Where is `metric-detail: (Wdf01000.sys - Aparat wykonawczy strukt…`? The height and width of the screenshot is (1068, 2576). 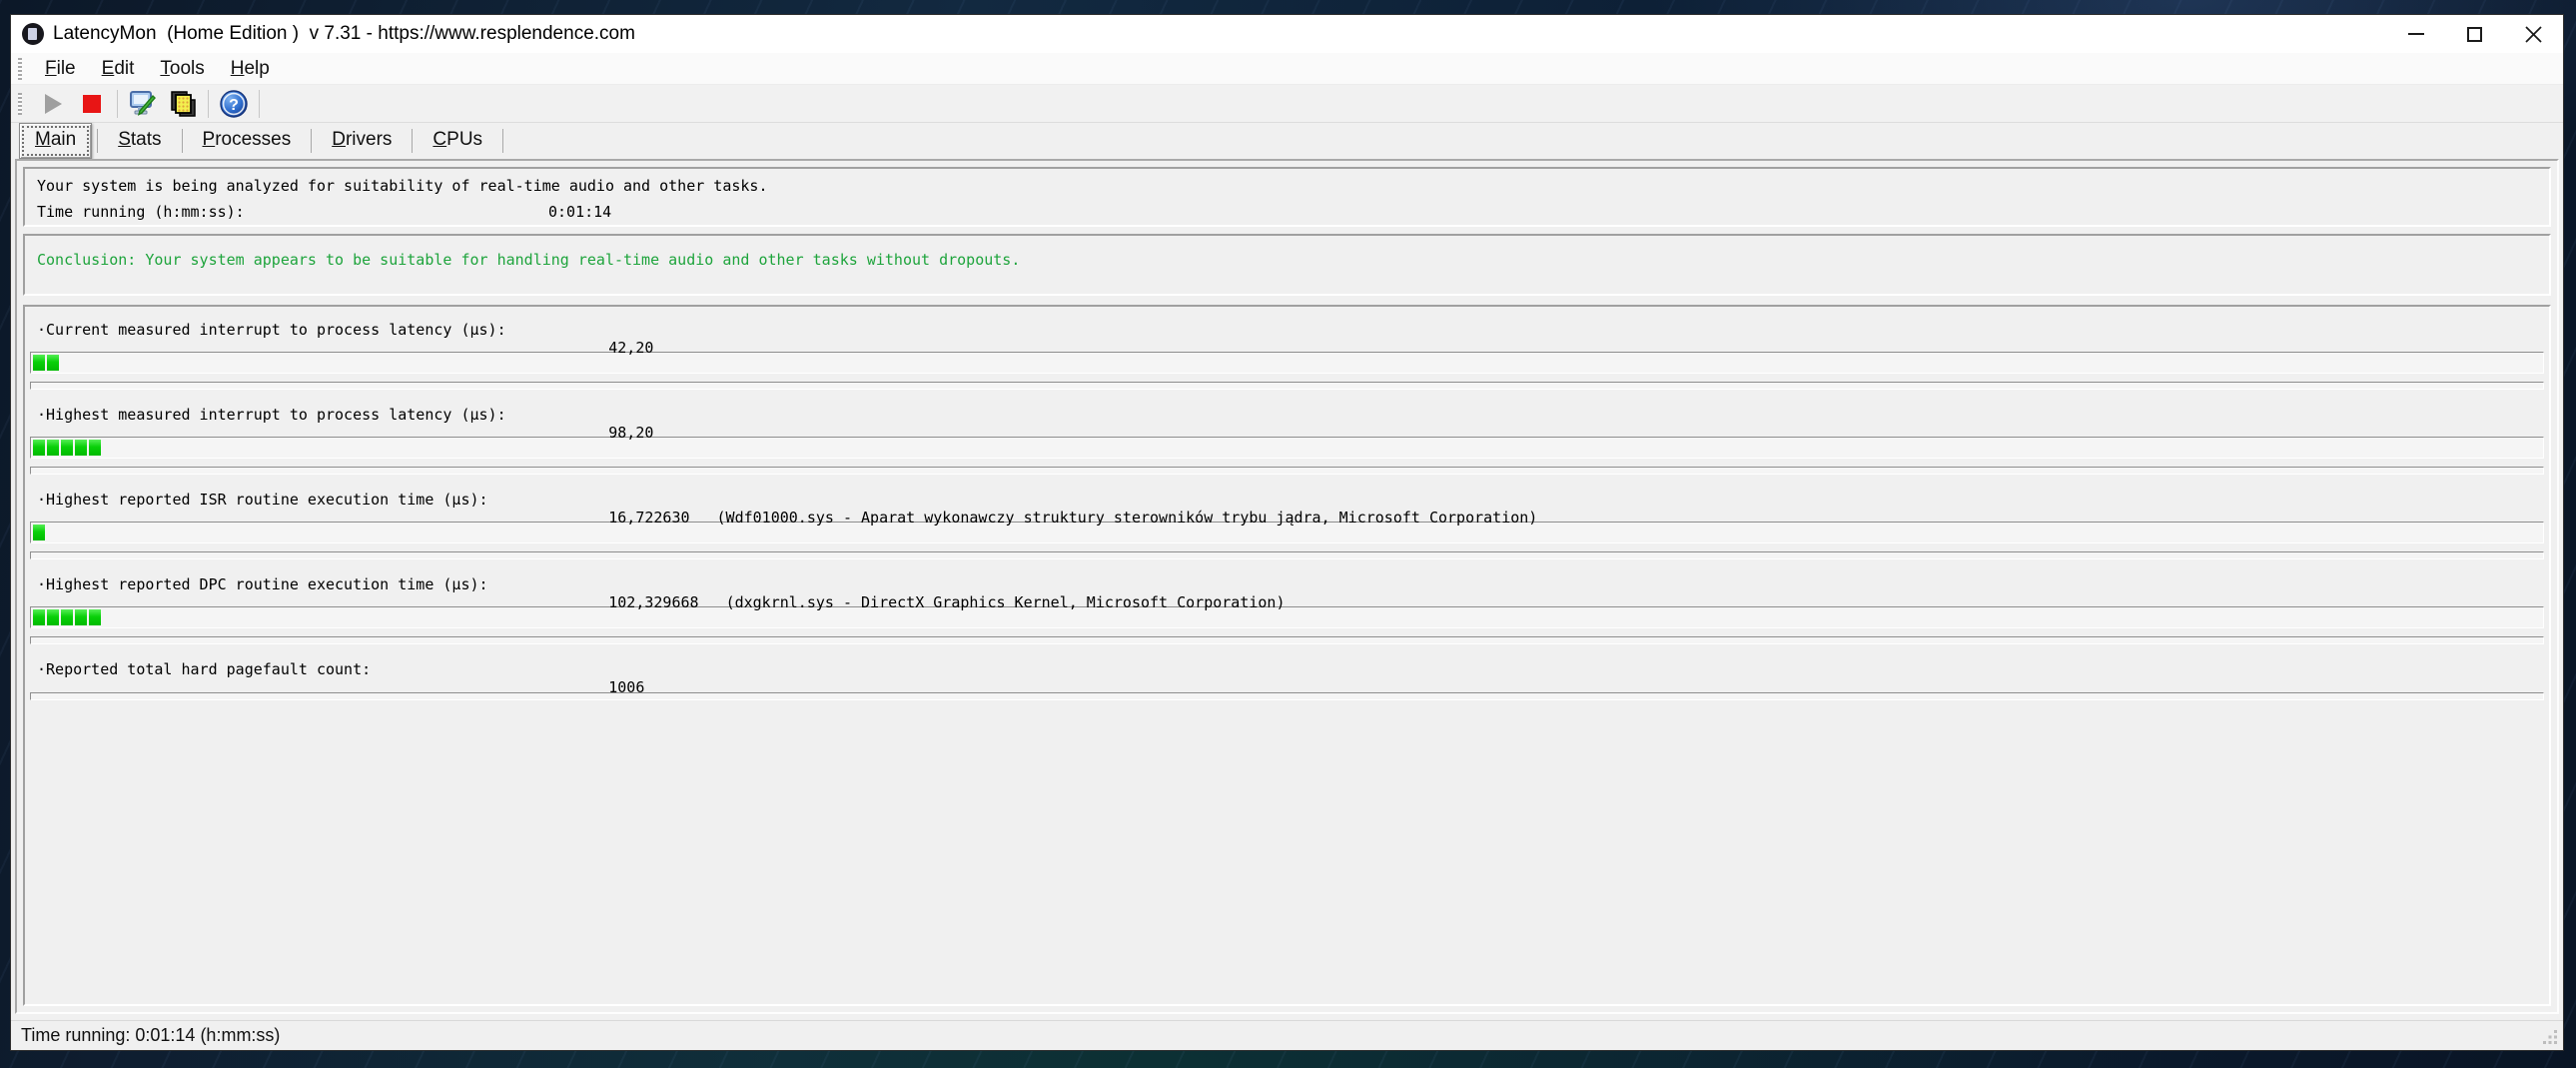 metric-detail: (Wdf01000.sys - Aparat wykonawczy strukt… is located at coordinates (1127, 518).